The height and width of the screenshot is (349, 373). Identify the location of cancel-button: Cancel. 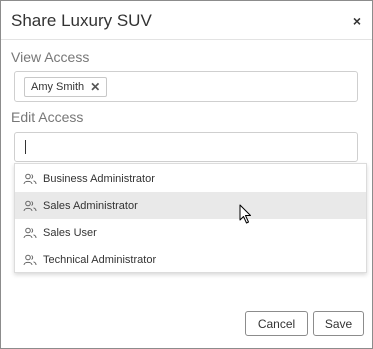
(276, 323).